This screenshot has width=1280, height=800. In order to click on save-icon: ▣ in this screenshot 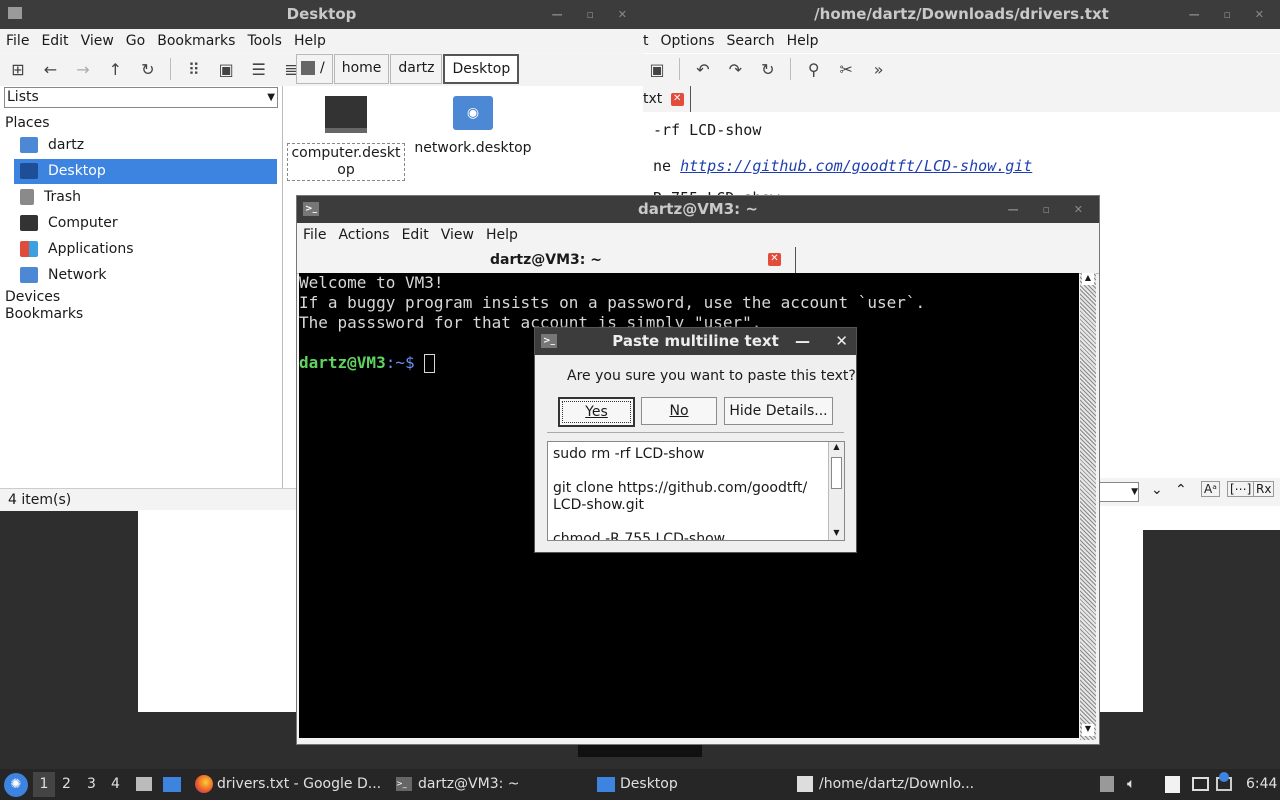, I will do `click(657, 69)`.